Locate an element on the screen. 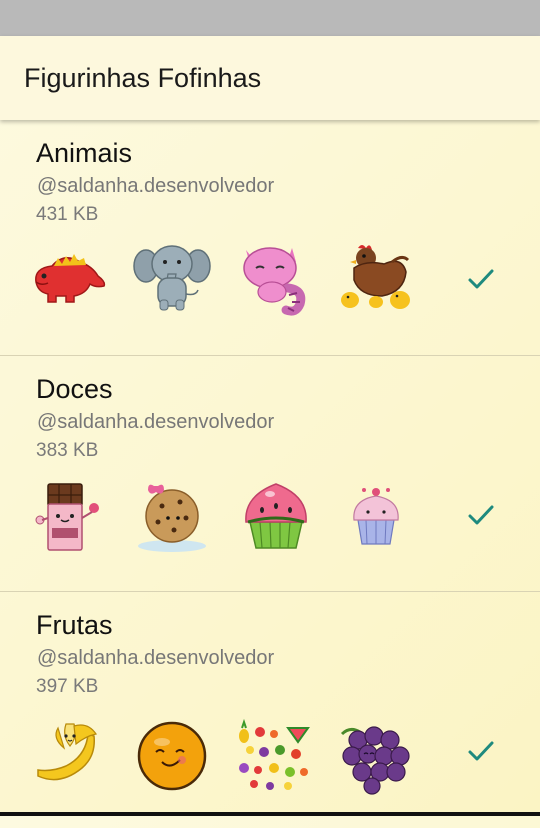 The image size is (540, 828). pack-name: Animais is located at coordinates (84, 153).